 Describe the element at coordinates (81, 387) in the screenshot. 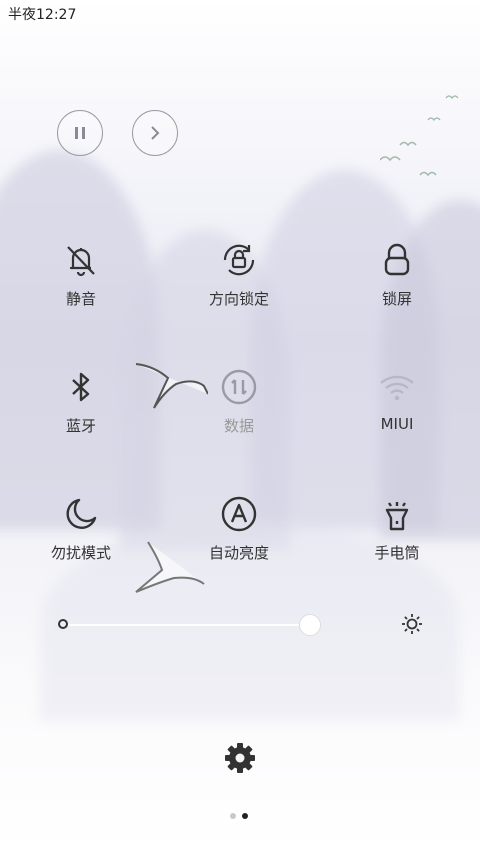

I see `bluetooth-icon` at that location.